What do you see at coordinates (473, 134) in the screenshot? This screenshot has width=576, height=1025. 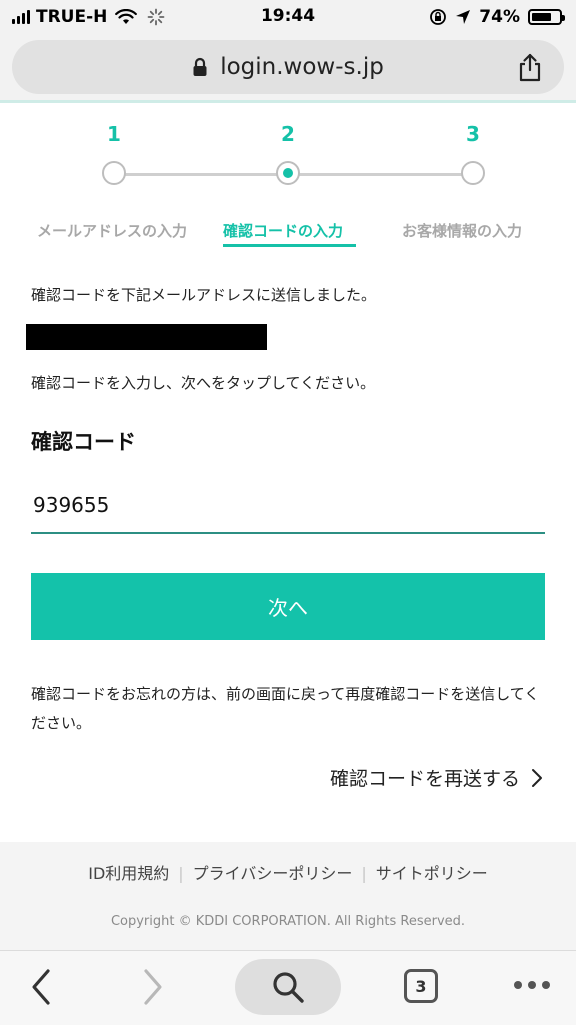 I see `step-3-number: 3` at bounding box center [473, 134].